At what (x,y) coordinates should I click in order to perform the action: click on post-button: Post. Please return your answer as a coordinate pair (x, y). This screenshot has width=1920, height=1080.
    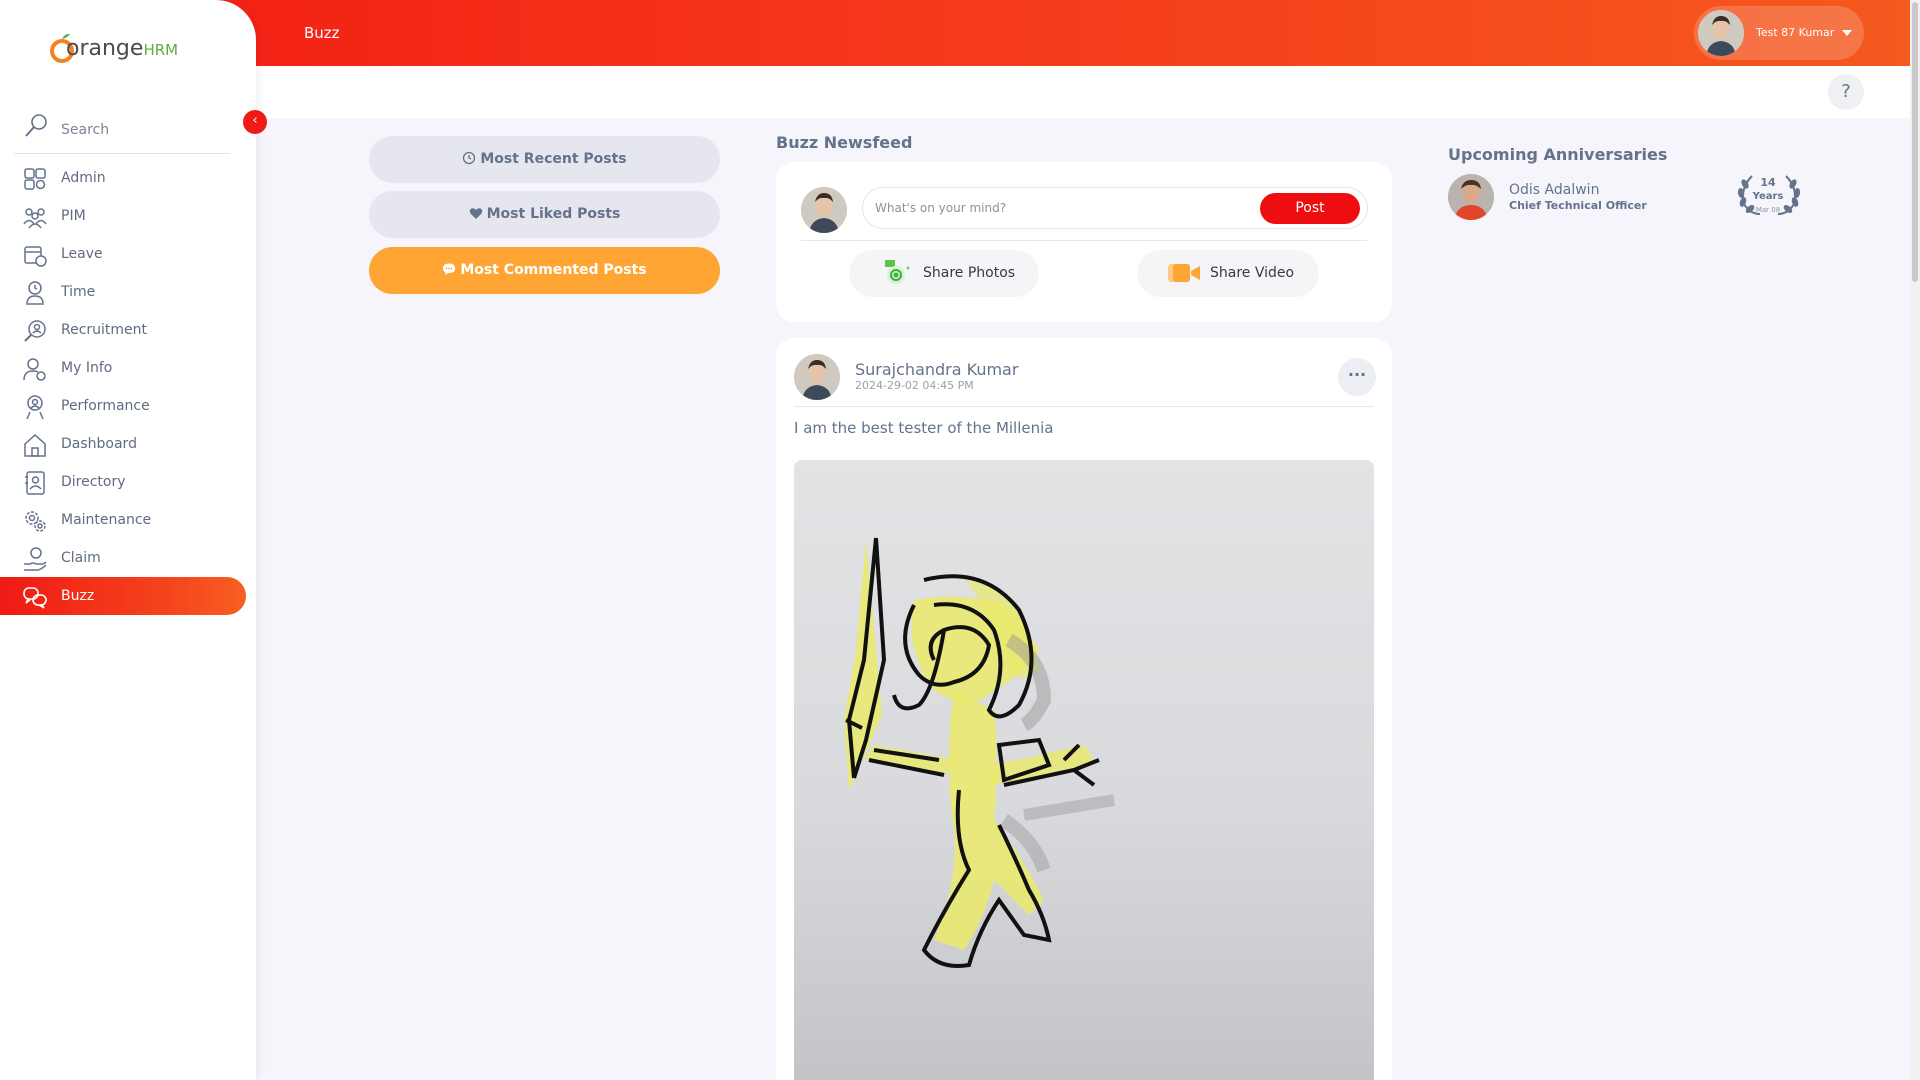
    Looking at the image, I should click on (1310, 208).